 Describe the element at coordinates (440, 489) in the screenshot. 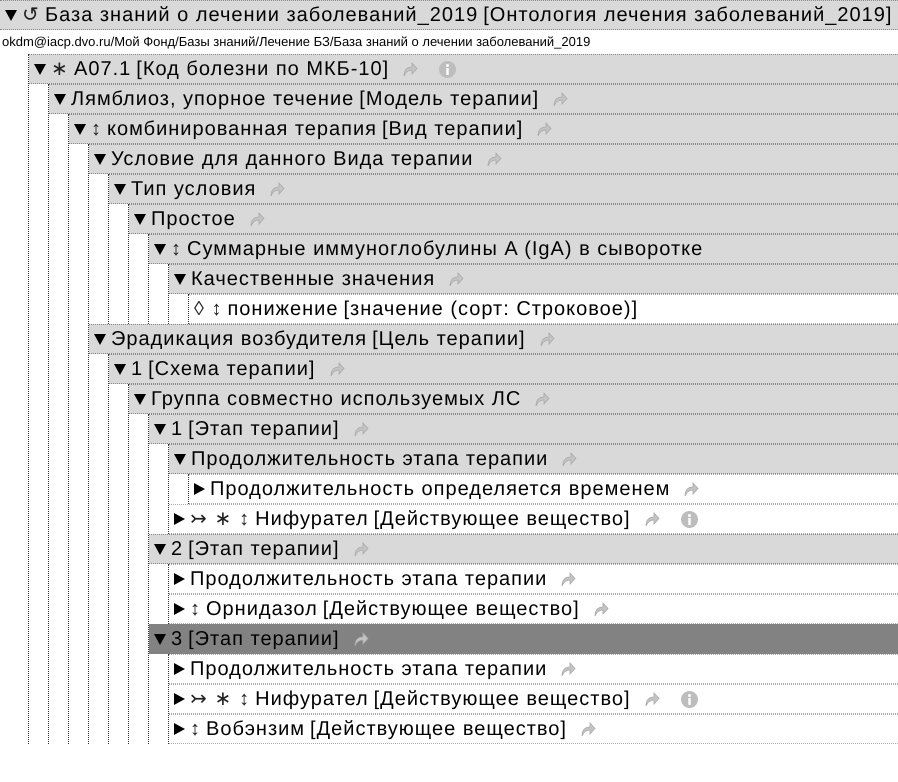

I see `node-label: Продолжительность определяется временем` at that location.